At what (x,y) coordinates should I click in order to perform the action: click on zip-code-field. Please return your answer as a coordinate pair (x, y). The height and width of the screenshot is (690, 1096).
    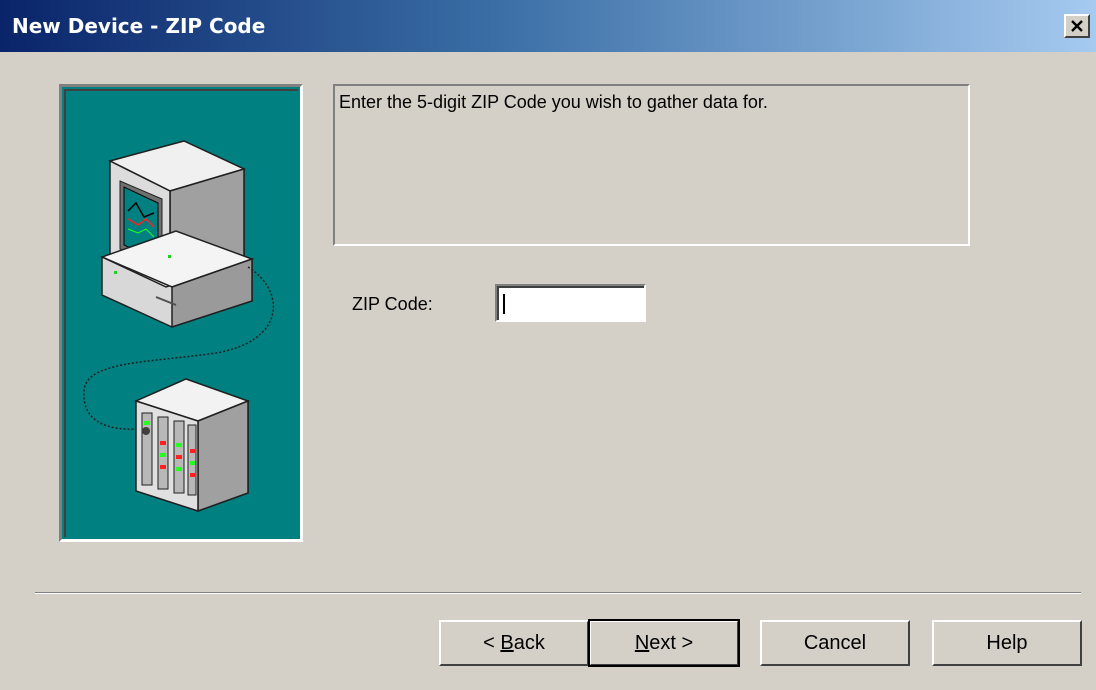
    Looking at the image, I should click on (570, 303).